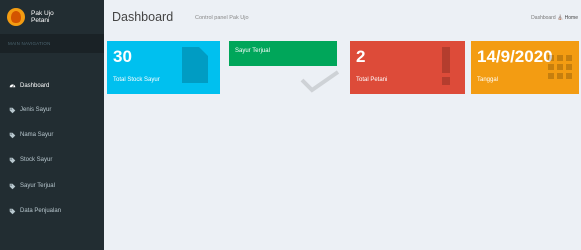 This screenshot has width=581, height=250. I want to click on breadcrumb-parent: Dashboard, so click(543, 18).